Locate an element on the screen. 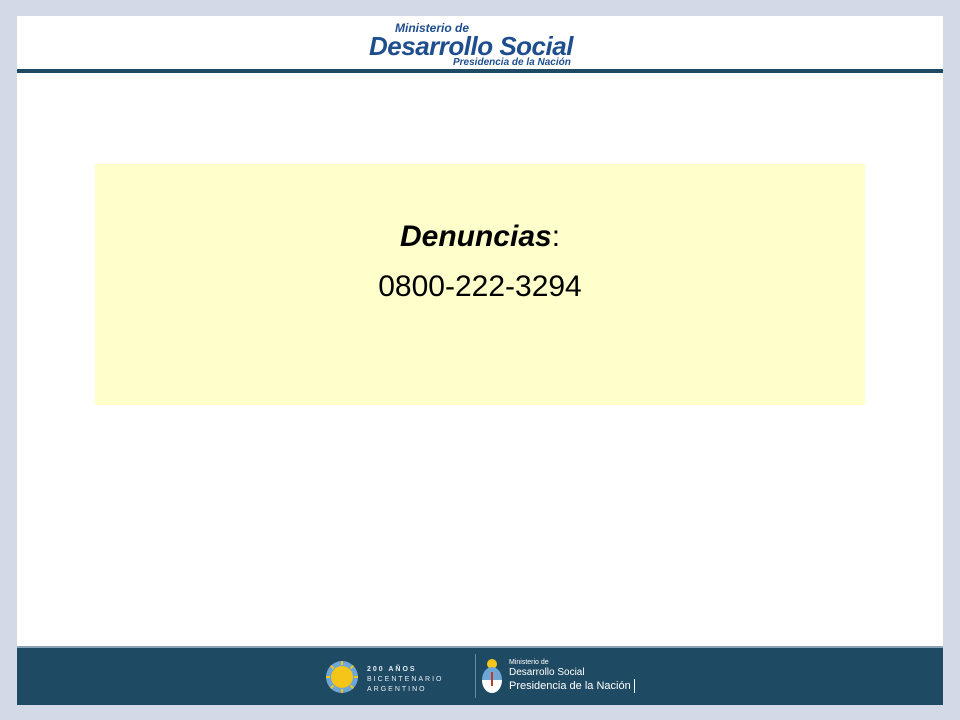 The width and height of the screenshot is (960, 720). ministerio-footer-line-1: Ministerio de is located at coordinates (529, 662).